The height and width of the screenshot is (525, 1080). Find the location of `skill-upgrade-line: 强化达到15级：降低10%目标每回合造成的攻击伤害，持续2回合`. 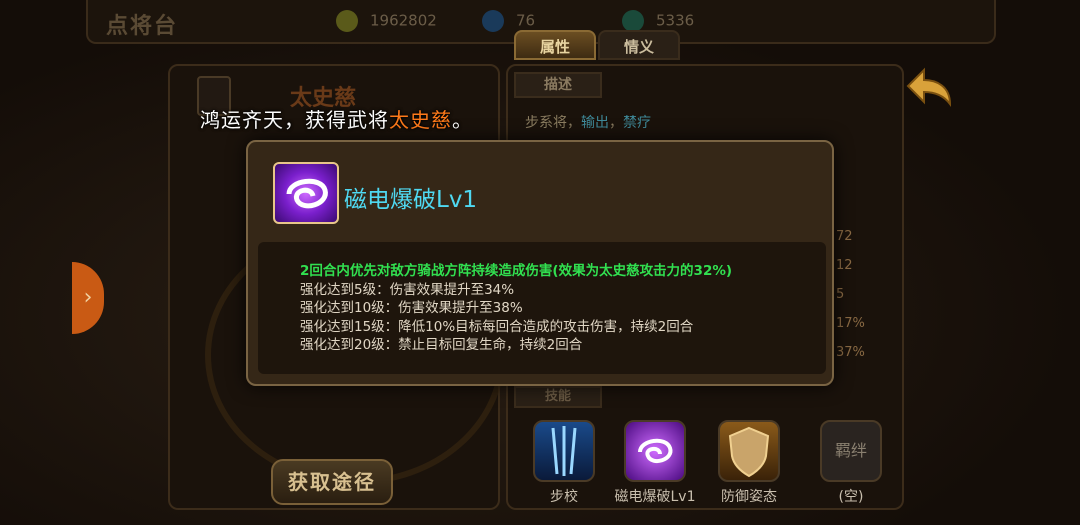

skill-upgrade-line: 强化达到15级：降低10%目标每回合造成的攻击伤害，持续2回合 is located at coordinates (497, 326).